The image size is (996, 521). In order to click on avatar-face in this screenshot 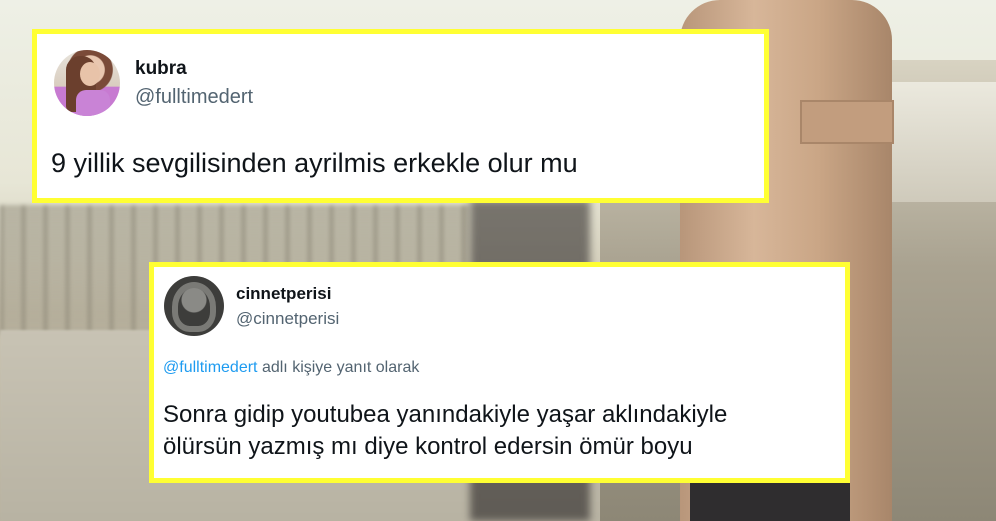, I will do `click(90, 74)`.